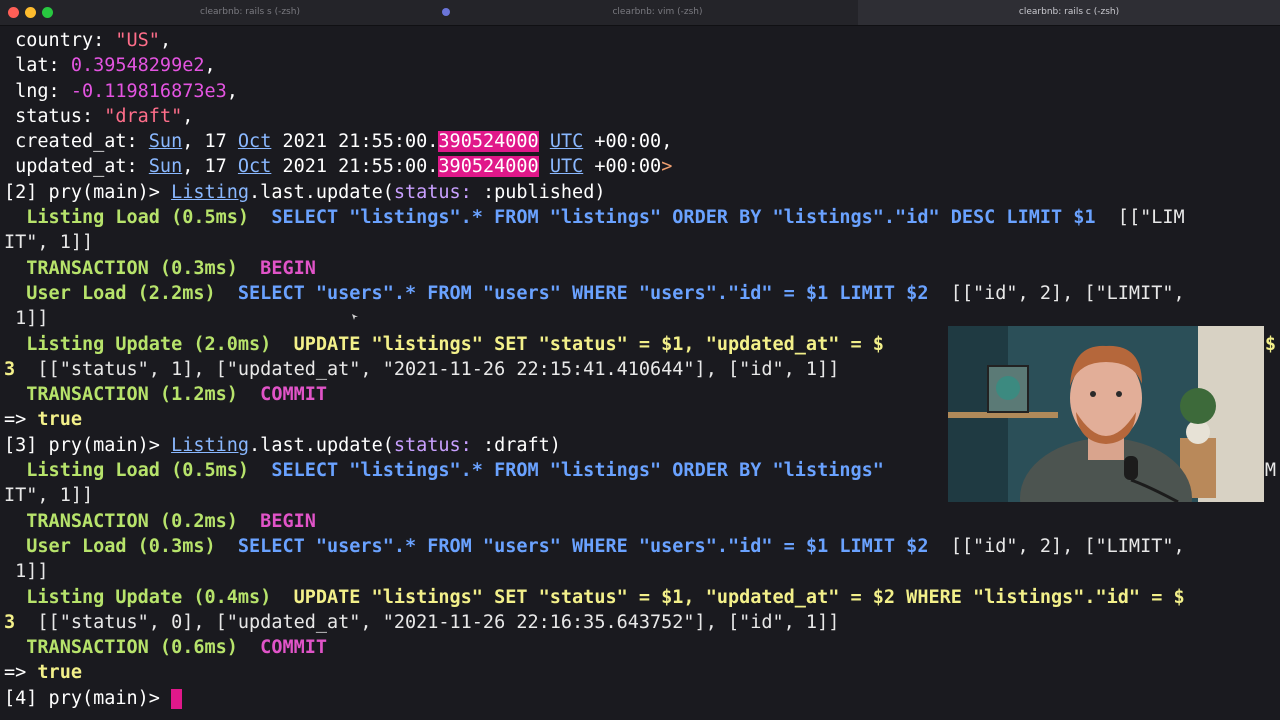 This screenshot has width=1280, height=720. Describe the element at coordinates (250, 12) in the screenshot. I see `tab-rails-server: clearbnb: rails s (-zsh)` at that location.